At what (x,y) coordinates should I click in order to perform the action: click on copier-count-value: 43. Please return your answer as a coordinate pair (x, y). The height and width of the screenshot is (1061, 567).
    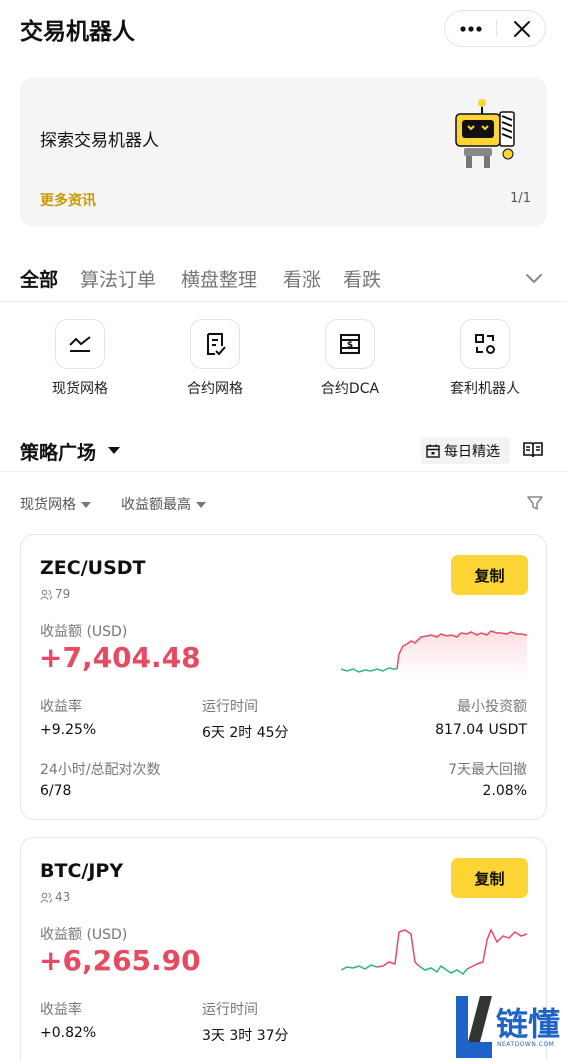
    Looking at the image, I should click on (63, 897).